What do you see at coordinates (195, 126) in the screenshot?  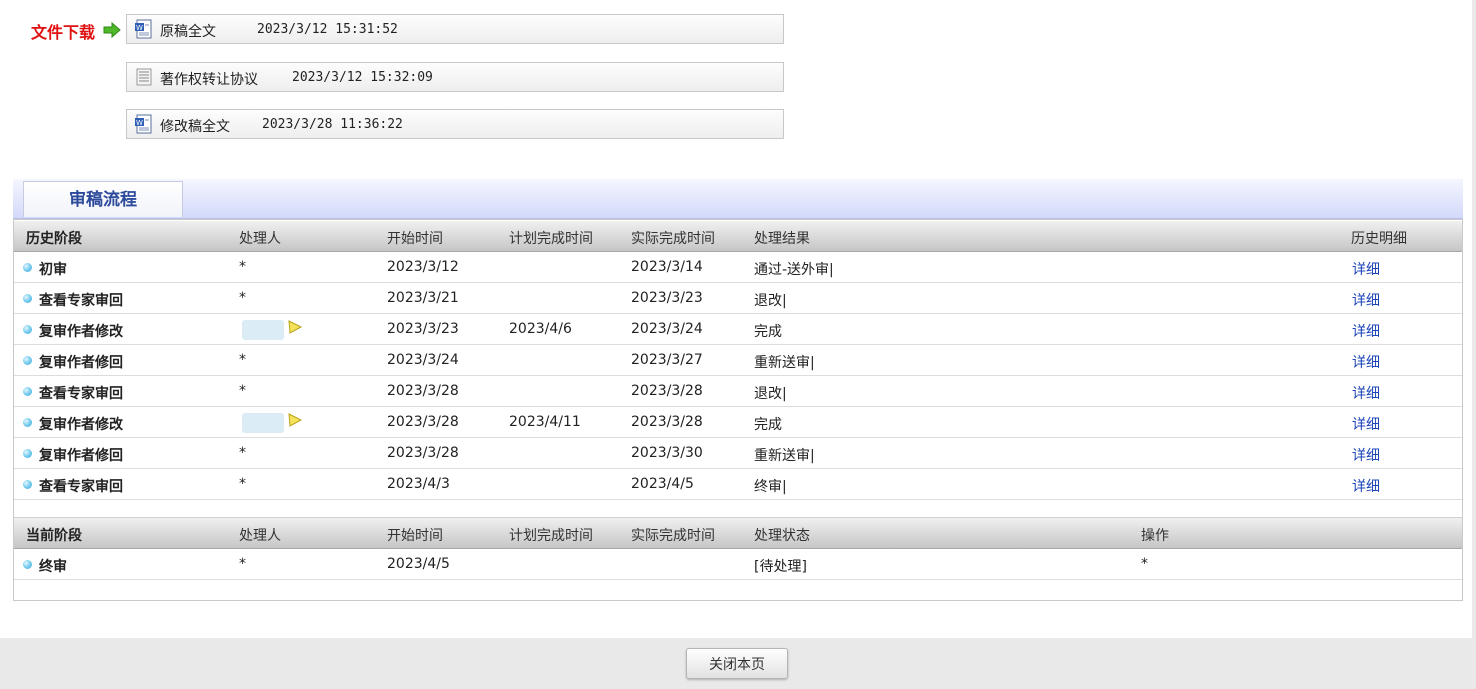 I see `file-name: 修改稿全文` at bounding box center [195, 126].